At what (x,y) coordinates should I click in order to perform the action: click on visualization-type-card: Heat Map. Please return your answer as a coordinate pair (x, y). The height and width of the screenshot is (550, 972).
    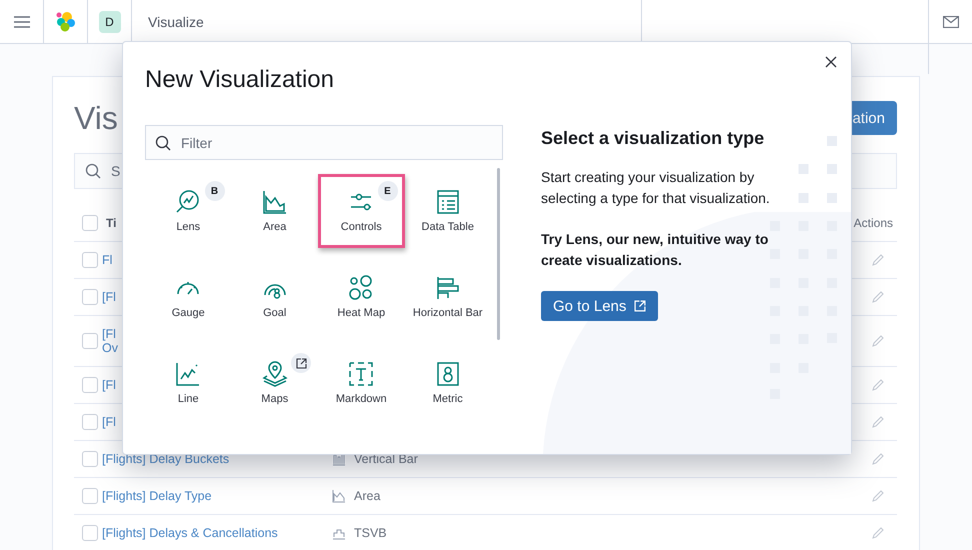
    Looking at the image, I should click on (361, 297).